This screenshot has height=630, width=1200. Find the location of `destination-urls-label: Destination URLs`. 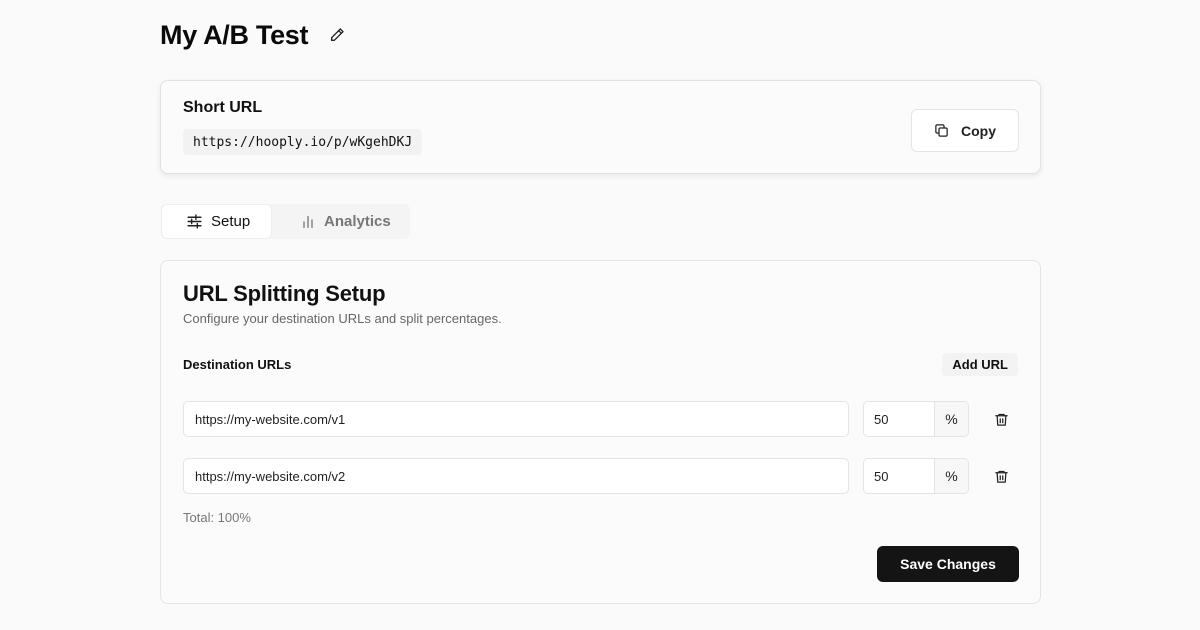

destination-urls-label: Destination URLs is located at coordinates (237, 364).